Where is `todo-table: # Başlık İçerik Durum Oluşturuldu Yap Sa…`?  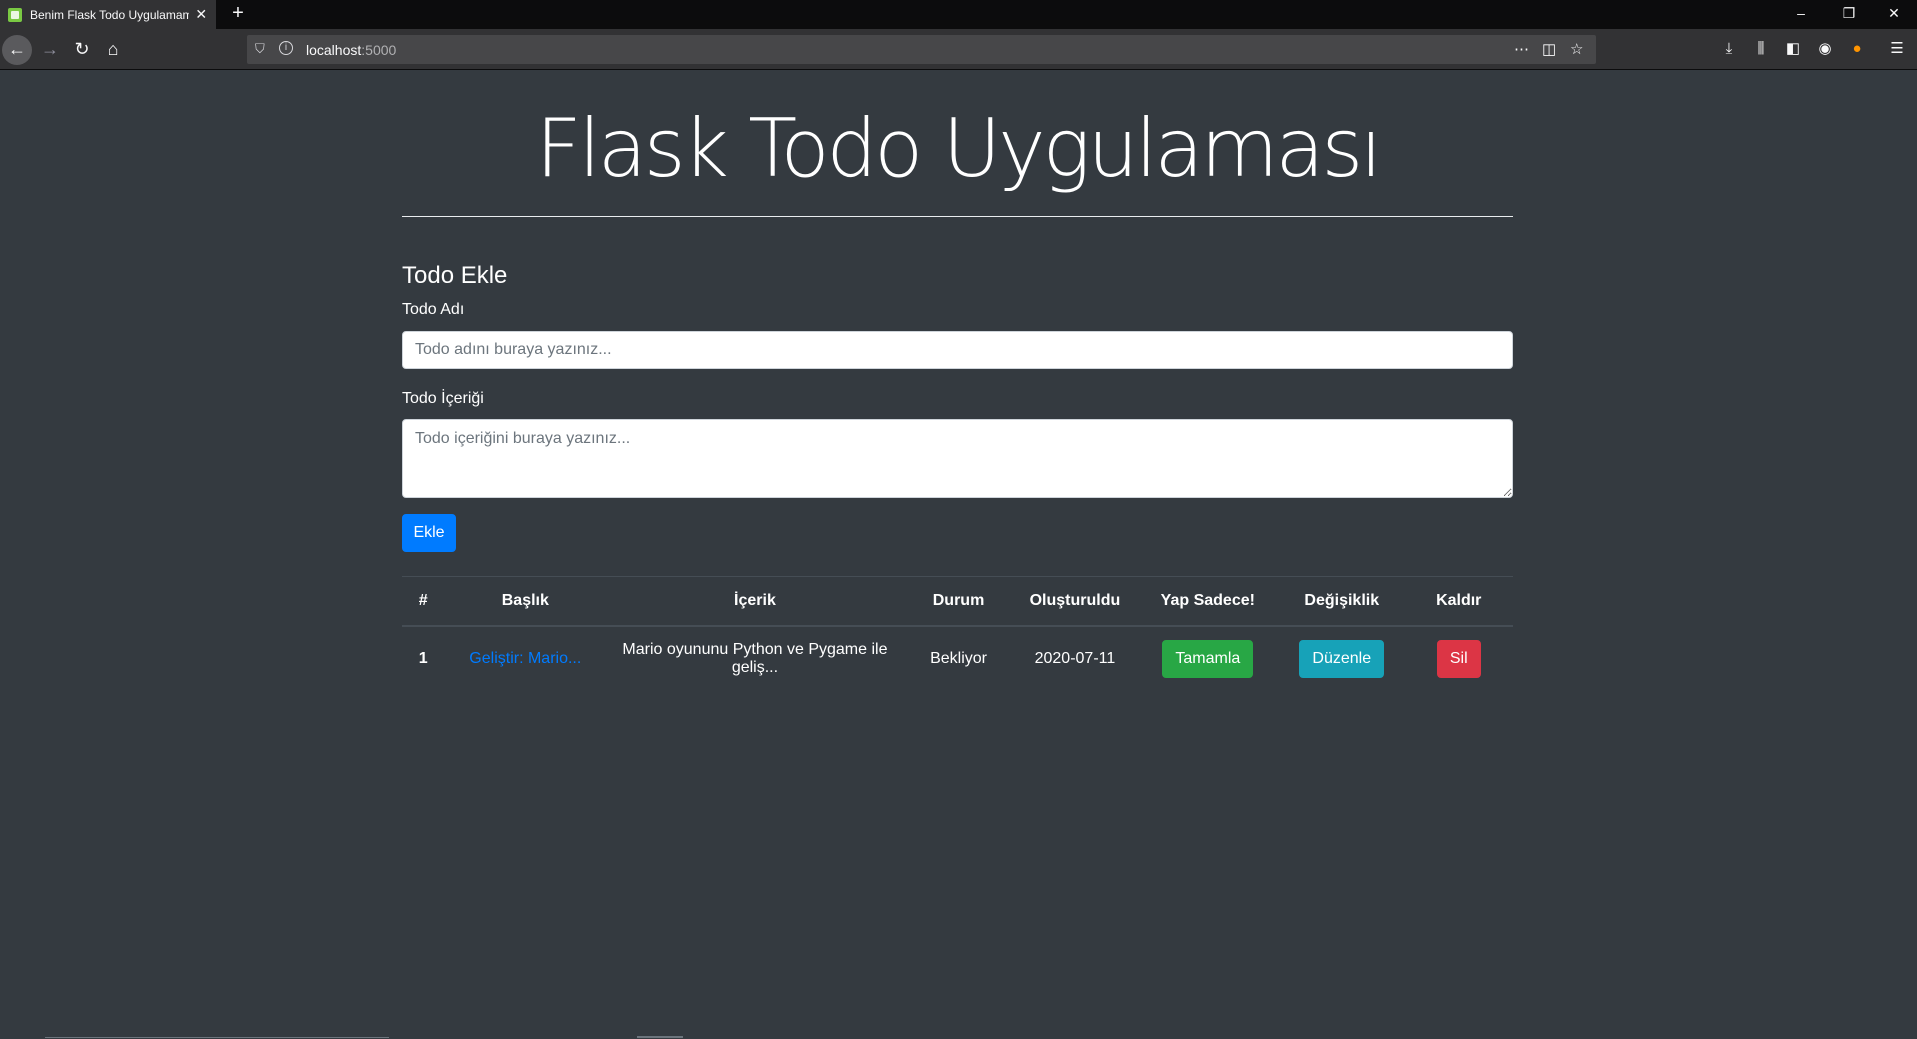 todo-table: # Başlık İçerik Durum Oluşturuldu Yap Sa… is located at coordinates (957, 634).